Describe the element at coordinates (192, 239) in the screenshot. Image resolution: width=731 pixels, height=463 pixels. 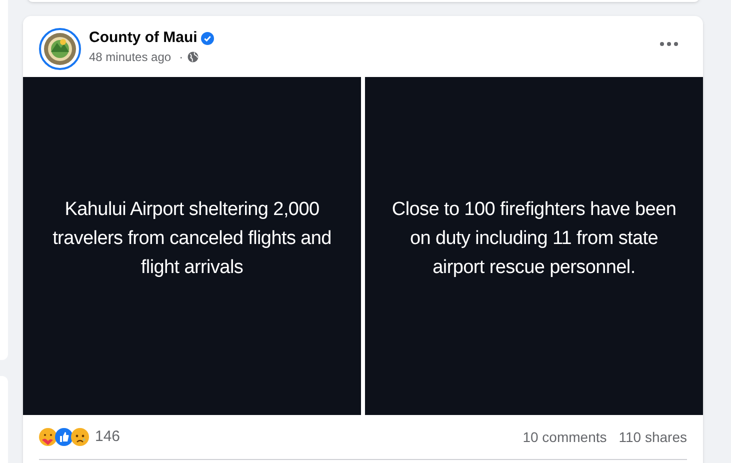
I see `slide-text: Kahului Airport sheltering 2,000 travelers from canceled flights and flight arrivals` at that location.